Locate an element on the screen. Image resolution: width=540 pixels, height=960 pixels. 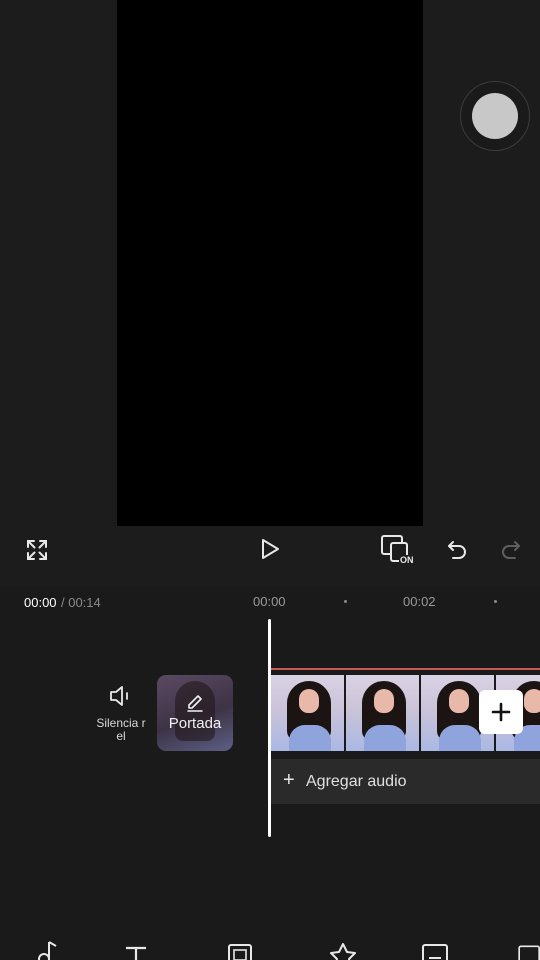
fullscreen-button is located at coordinates (37, 550).